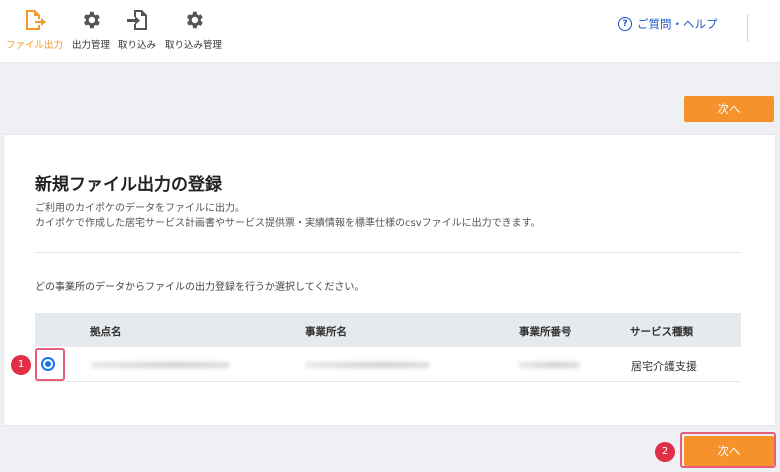 Image resolution: width=780 pixels, height=472 pixels. I want to click on base-name-redacted, so click(160, 365).